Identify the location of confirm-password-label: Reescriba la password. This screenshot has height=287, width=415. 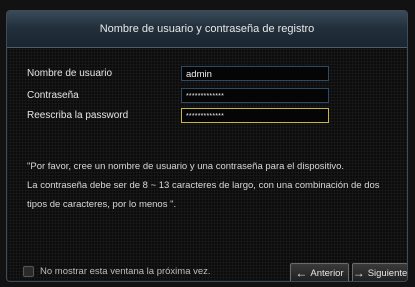
(78, 115).